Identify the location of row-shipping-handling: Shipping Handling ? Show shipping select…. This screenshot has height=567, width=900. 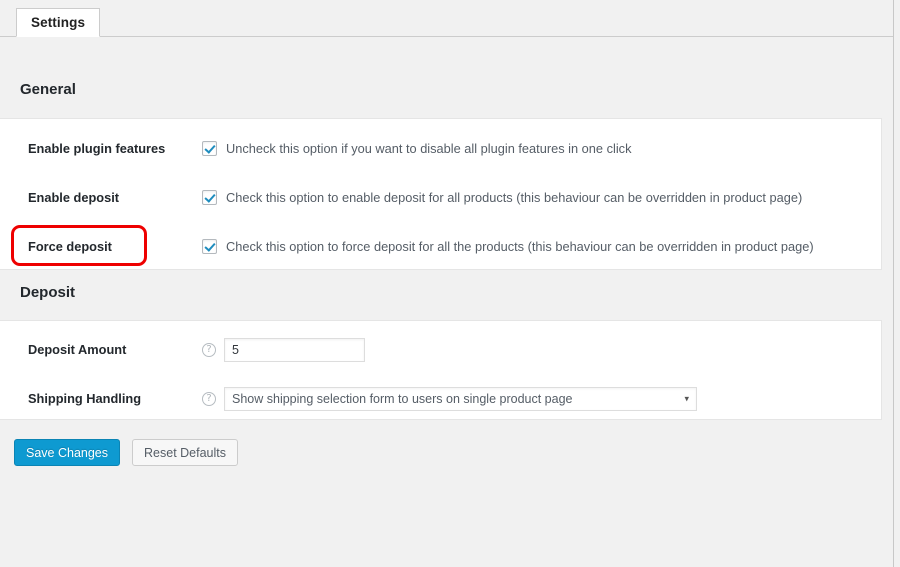
(440, 398).